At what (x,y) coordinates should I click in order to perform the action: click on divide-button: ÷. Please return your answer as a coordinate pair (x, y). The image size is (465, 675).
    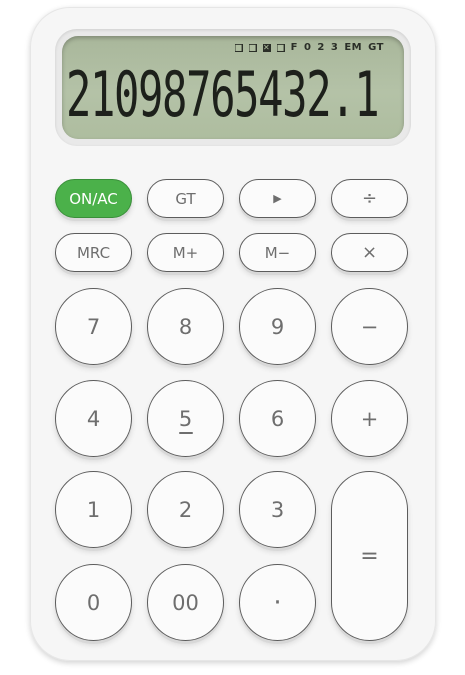
    Looking at the image, I should click on (369, 198).